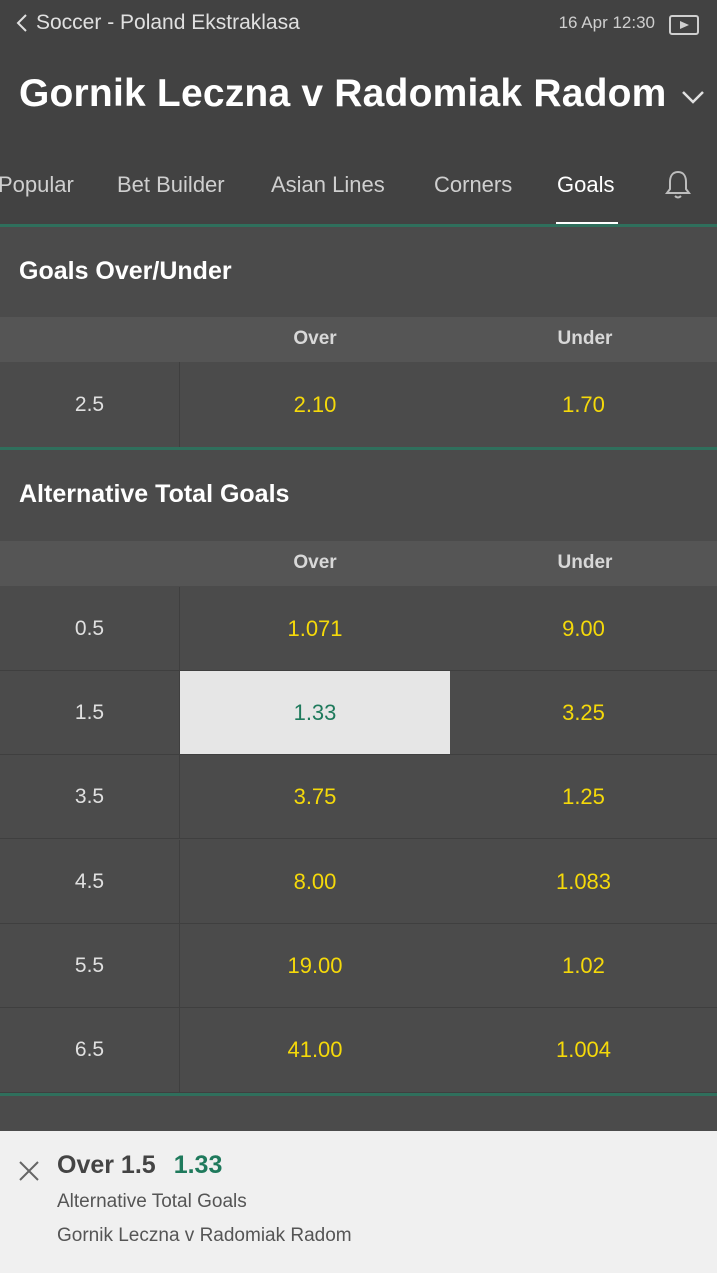  I want to click on chevron-down-icon, so click(693, 97).